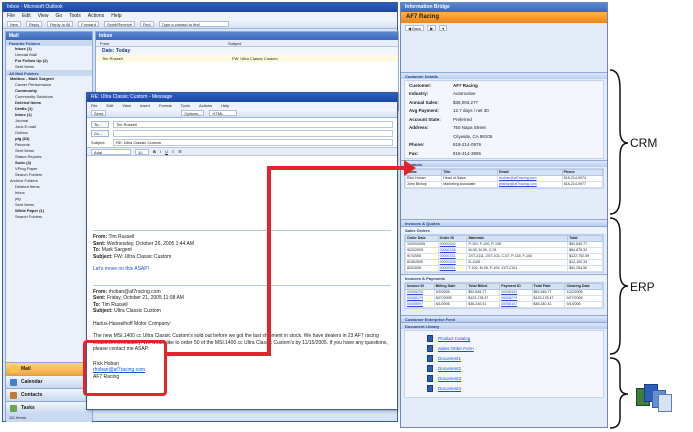 This screenshot has width=693, height=432. What do you see at coordinates (49, 368) in the screenshot?
I see `mail-nav-button: Mail` at bounding box center [49, 368].